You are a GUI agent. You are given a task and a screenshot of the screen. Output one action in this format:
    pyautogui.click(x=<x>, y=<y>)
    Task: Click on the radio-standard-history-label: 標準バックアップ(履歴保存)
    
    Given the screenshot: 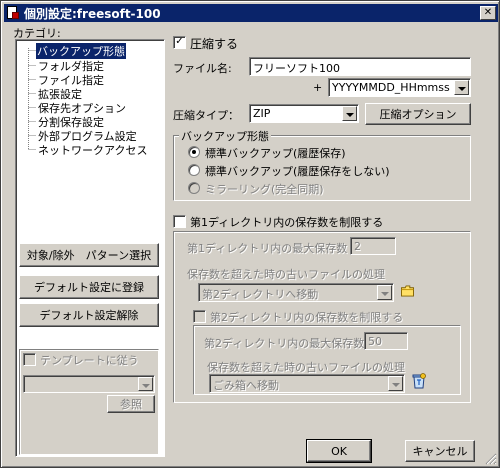 What is the action you would take?
    pyautogui.click(x=275, y=153)
    